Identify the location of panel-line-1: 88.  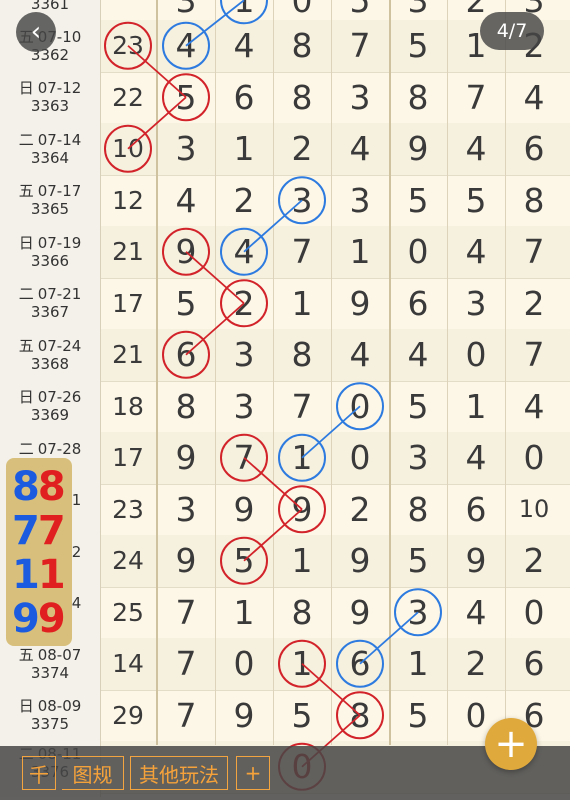
(39, 487).